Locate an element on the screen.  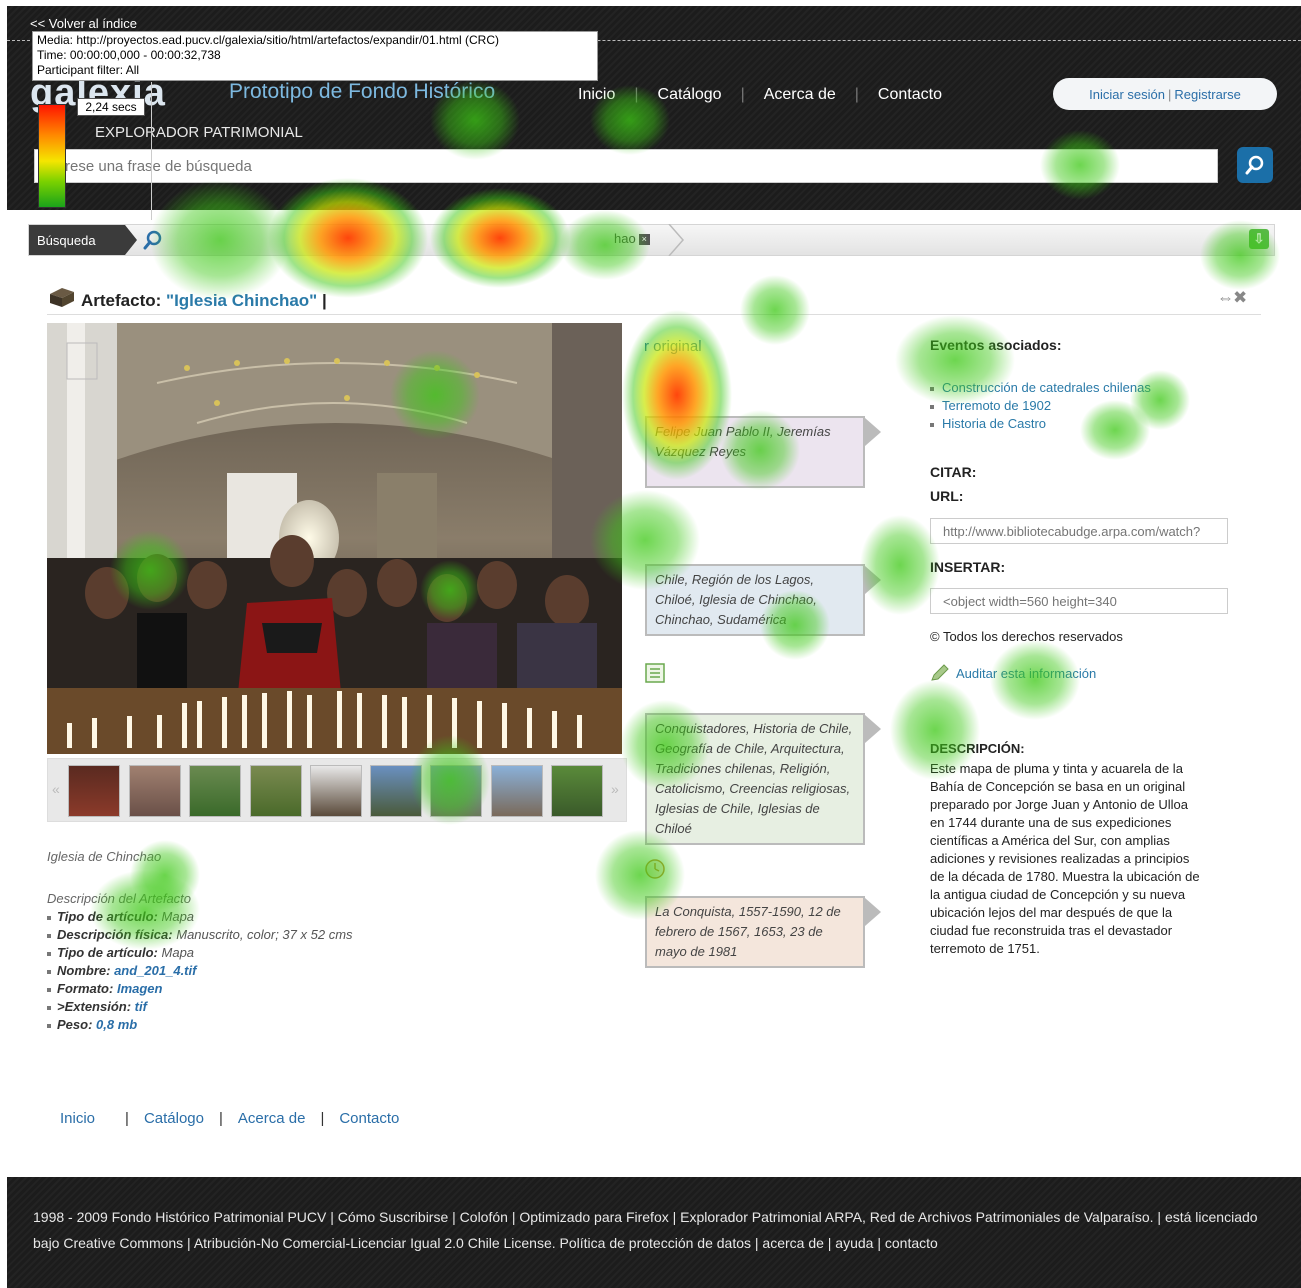
list-icon is located at coordinates (655, 673).